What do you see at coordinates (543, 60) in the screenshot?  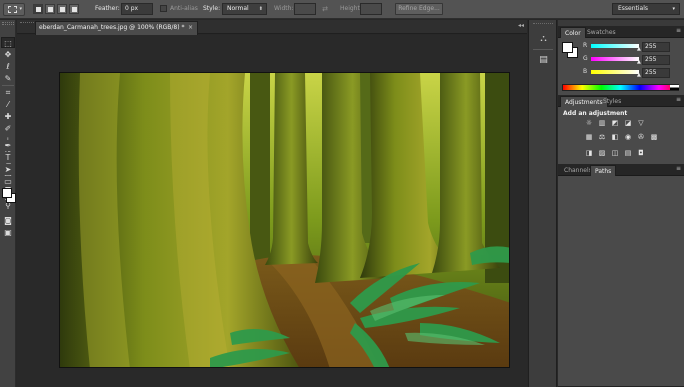 I see `properties-panel-icon: ▤` at bounding box center [543, 60].